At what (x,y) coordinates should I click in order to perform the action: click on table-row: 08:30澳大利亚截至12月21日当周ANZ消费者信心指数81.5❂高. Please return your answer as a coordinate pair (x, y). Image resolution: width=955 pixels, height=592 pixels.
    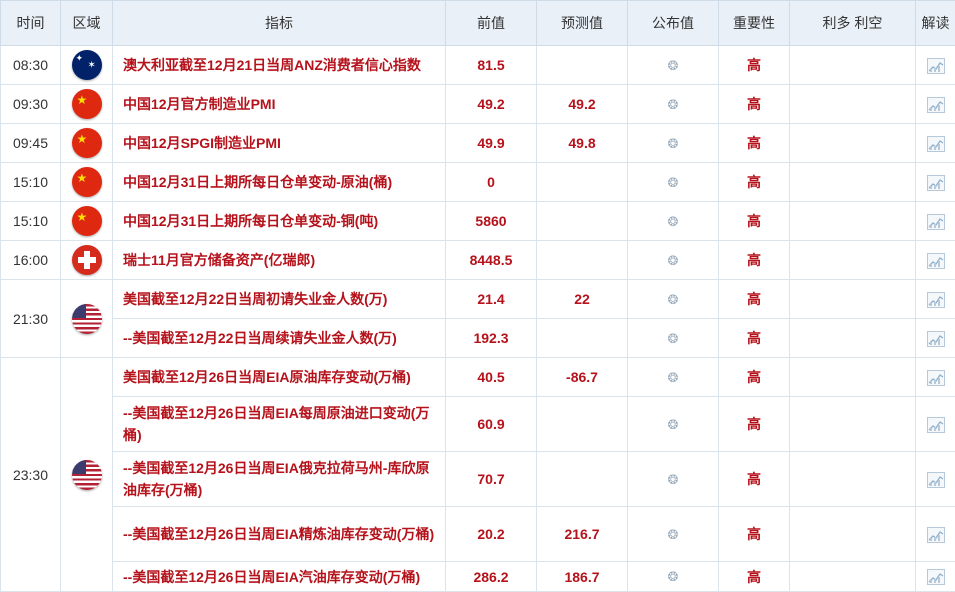
    Looking at the image, I should click on (478, 65).